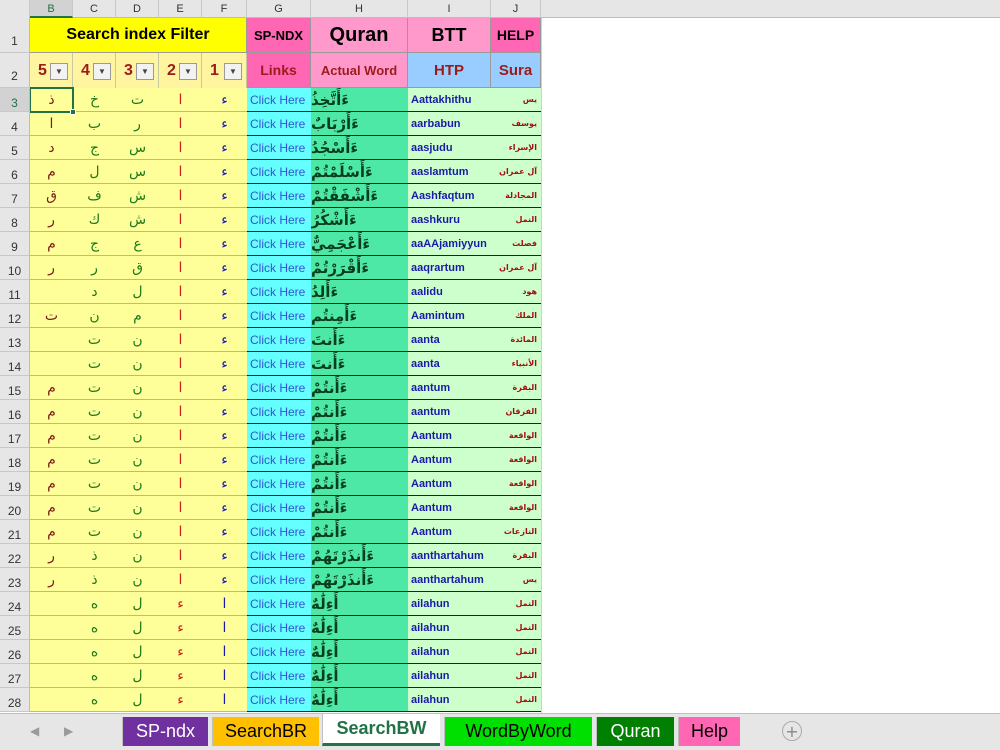 This screenshot has height=750, width=1000. What do you see at coordinates (359, 580) in the screenshot?
I see `actual-word-cell: ءَأَنذَرْتَهُمْ` at bounding box center [359, 580].